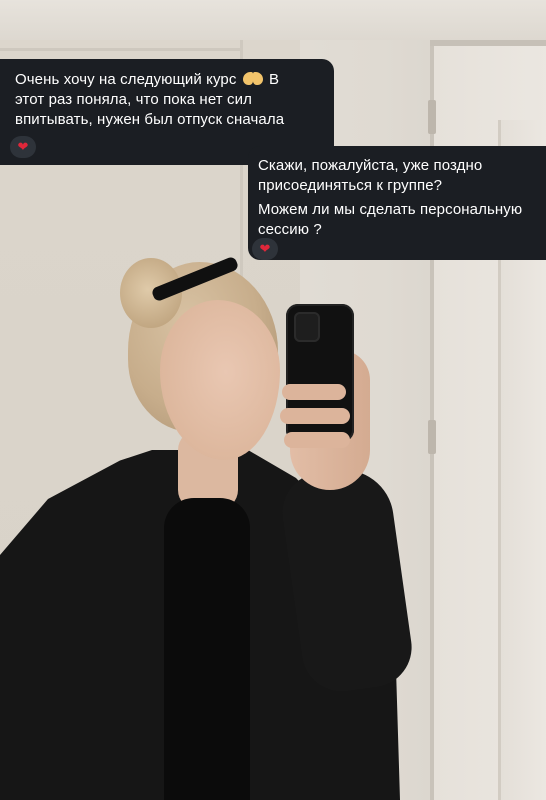 The image size is (546, 800). I want to click on message-1-line-1: Очень хочу на следующий курс В, so click(167, 80).